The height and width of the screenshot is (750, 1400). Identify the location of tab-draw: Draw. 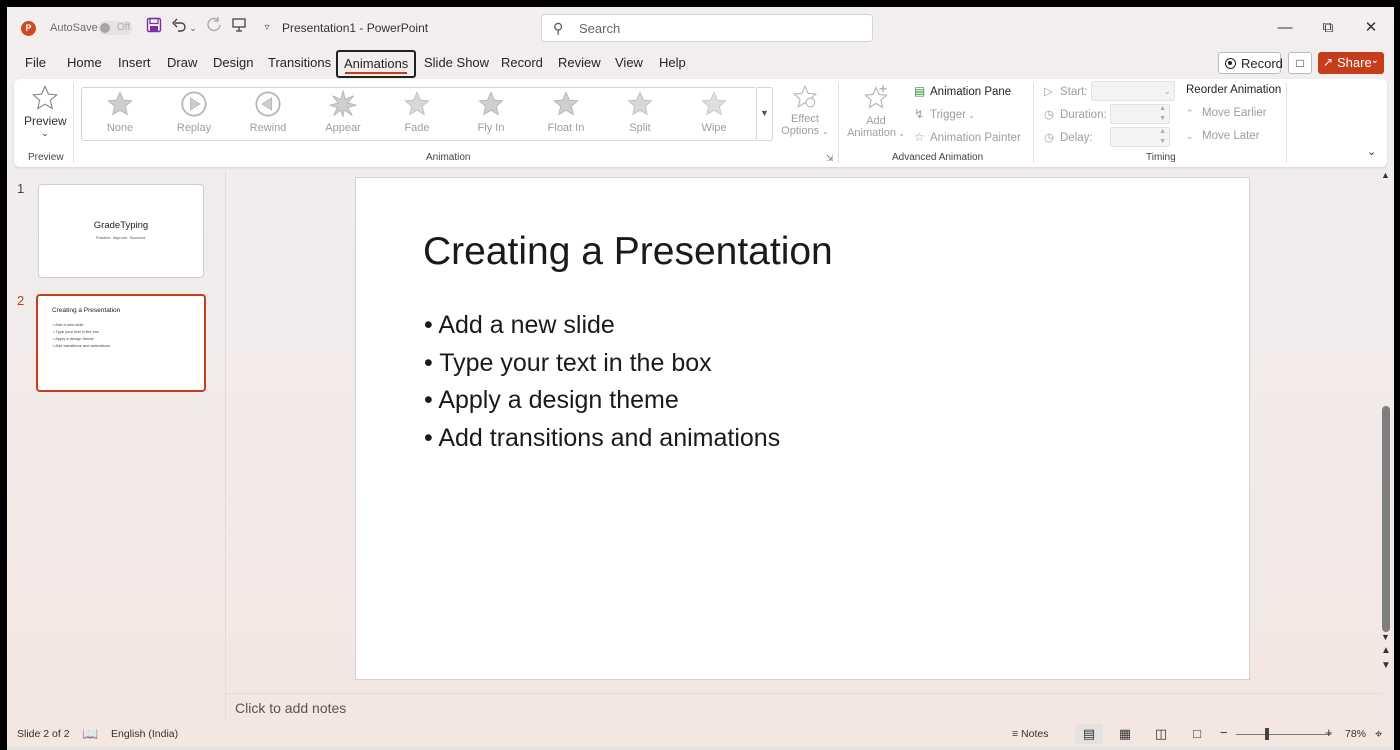
(182, 62).